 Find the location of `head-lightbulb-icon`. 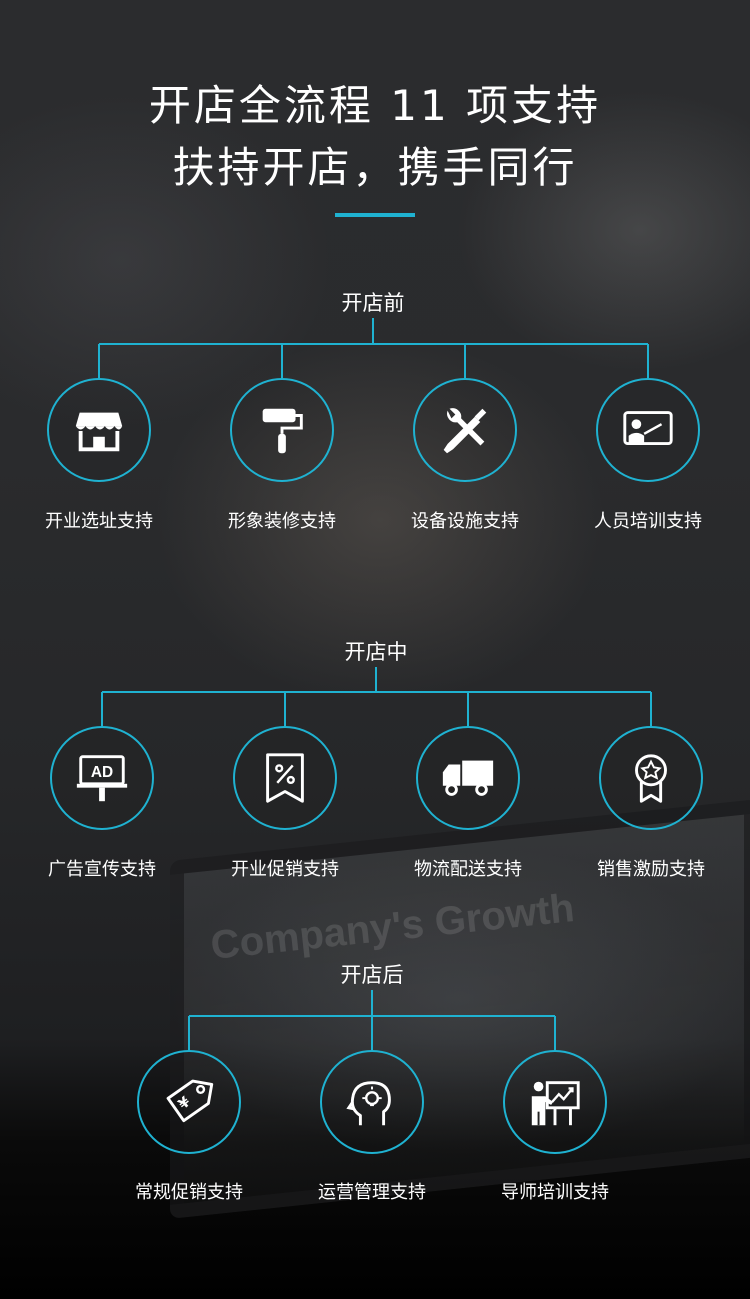

head-lightbulb-icon is located at coordinates (368, 1103).